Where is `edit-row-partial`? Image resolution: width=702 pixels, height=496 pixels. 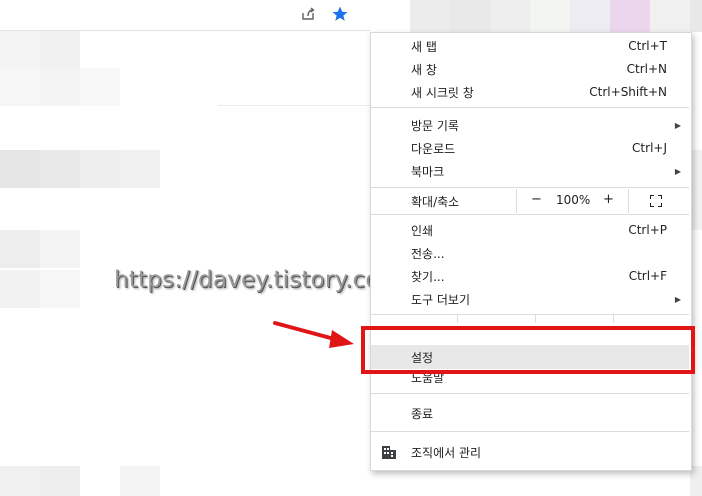
edit-row-partial is located at coordinates (530, 319).